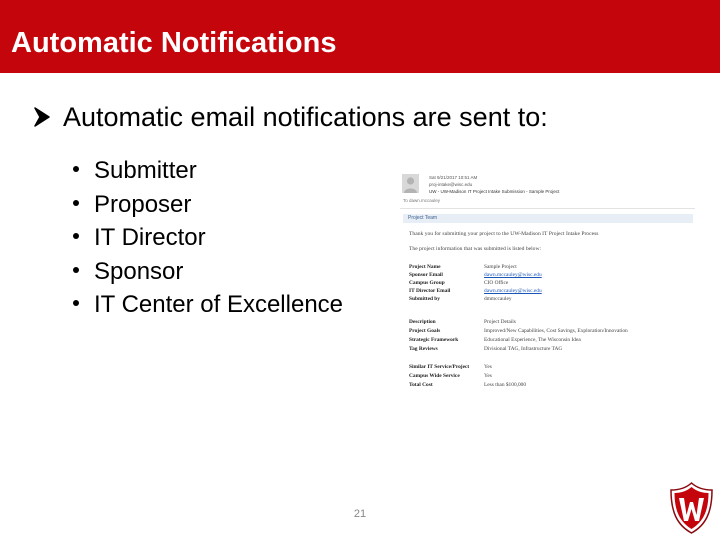  What do you see at coordinates (500, 322) in the screenshot?
I see `field-value: Project Details` at bounding box center [500, 322].